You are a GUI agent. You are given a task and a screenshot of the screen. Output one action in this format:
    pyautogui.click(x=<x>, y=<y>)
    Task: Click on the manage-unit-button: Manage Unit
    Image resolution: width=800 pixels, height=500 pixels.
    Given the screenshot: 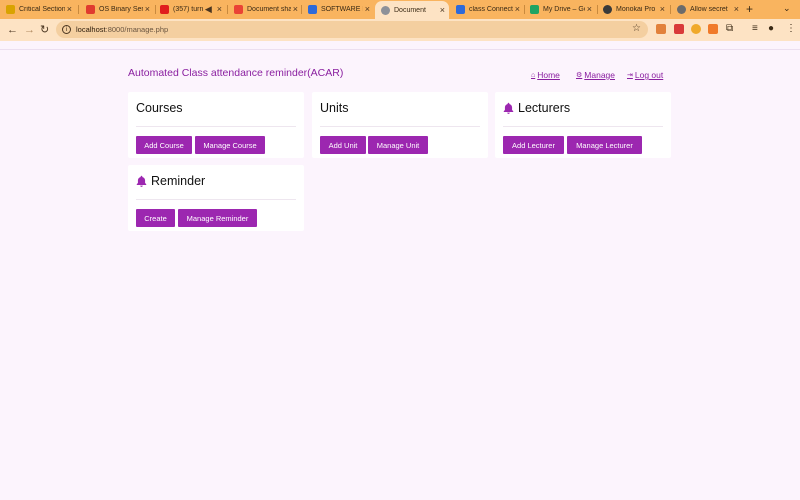 What is the action you would take?
    pyautogui.click(x=398, y=145)
    